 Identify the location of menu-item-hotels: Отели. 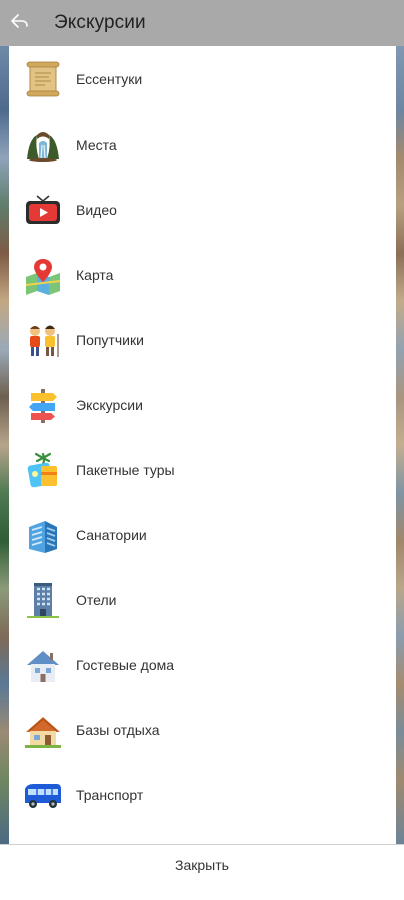
(202, 599).